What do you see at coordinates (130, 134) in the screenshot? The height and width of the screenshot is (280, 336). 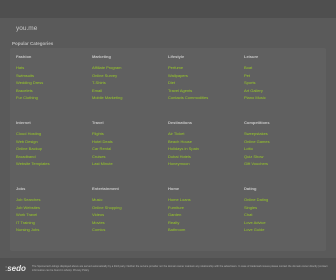 I see `category-link: Flights` at bounding box center [130, 134].